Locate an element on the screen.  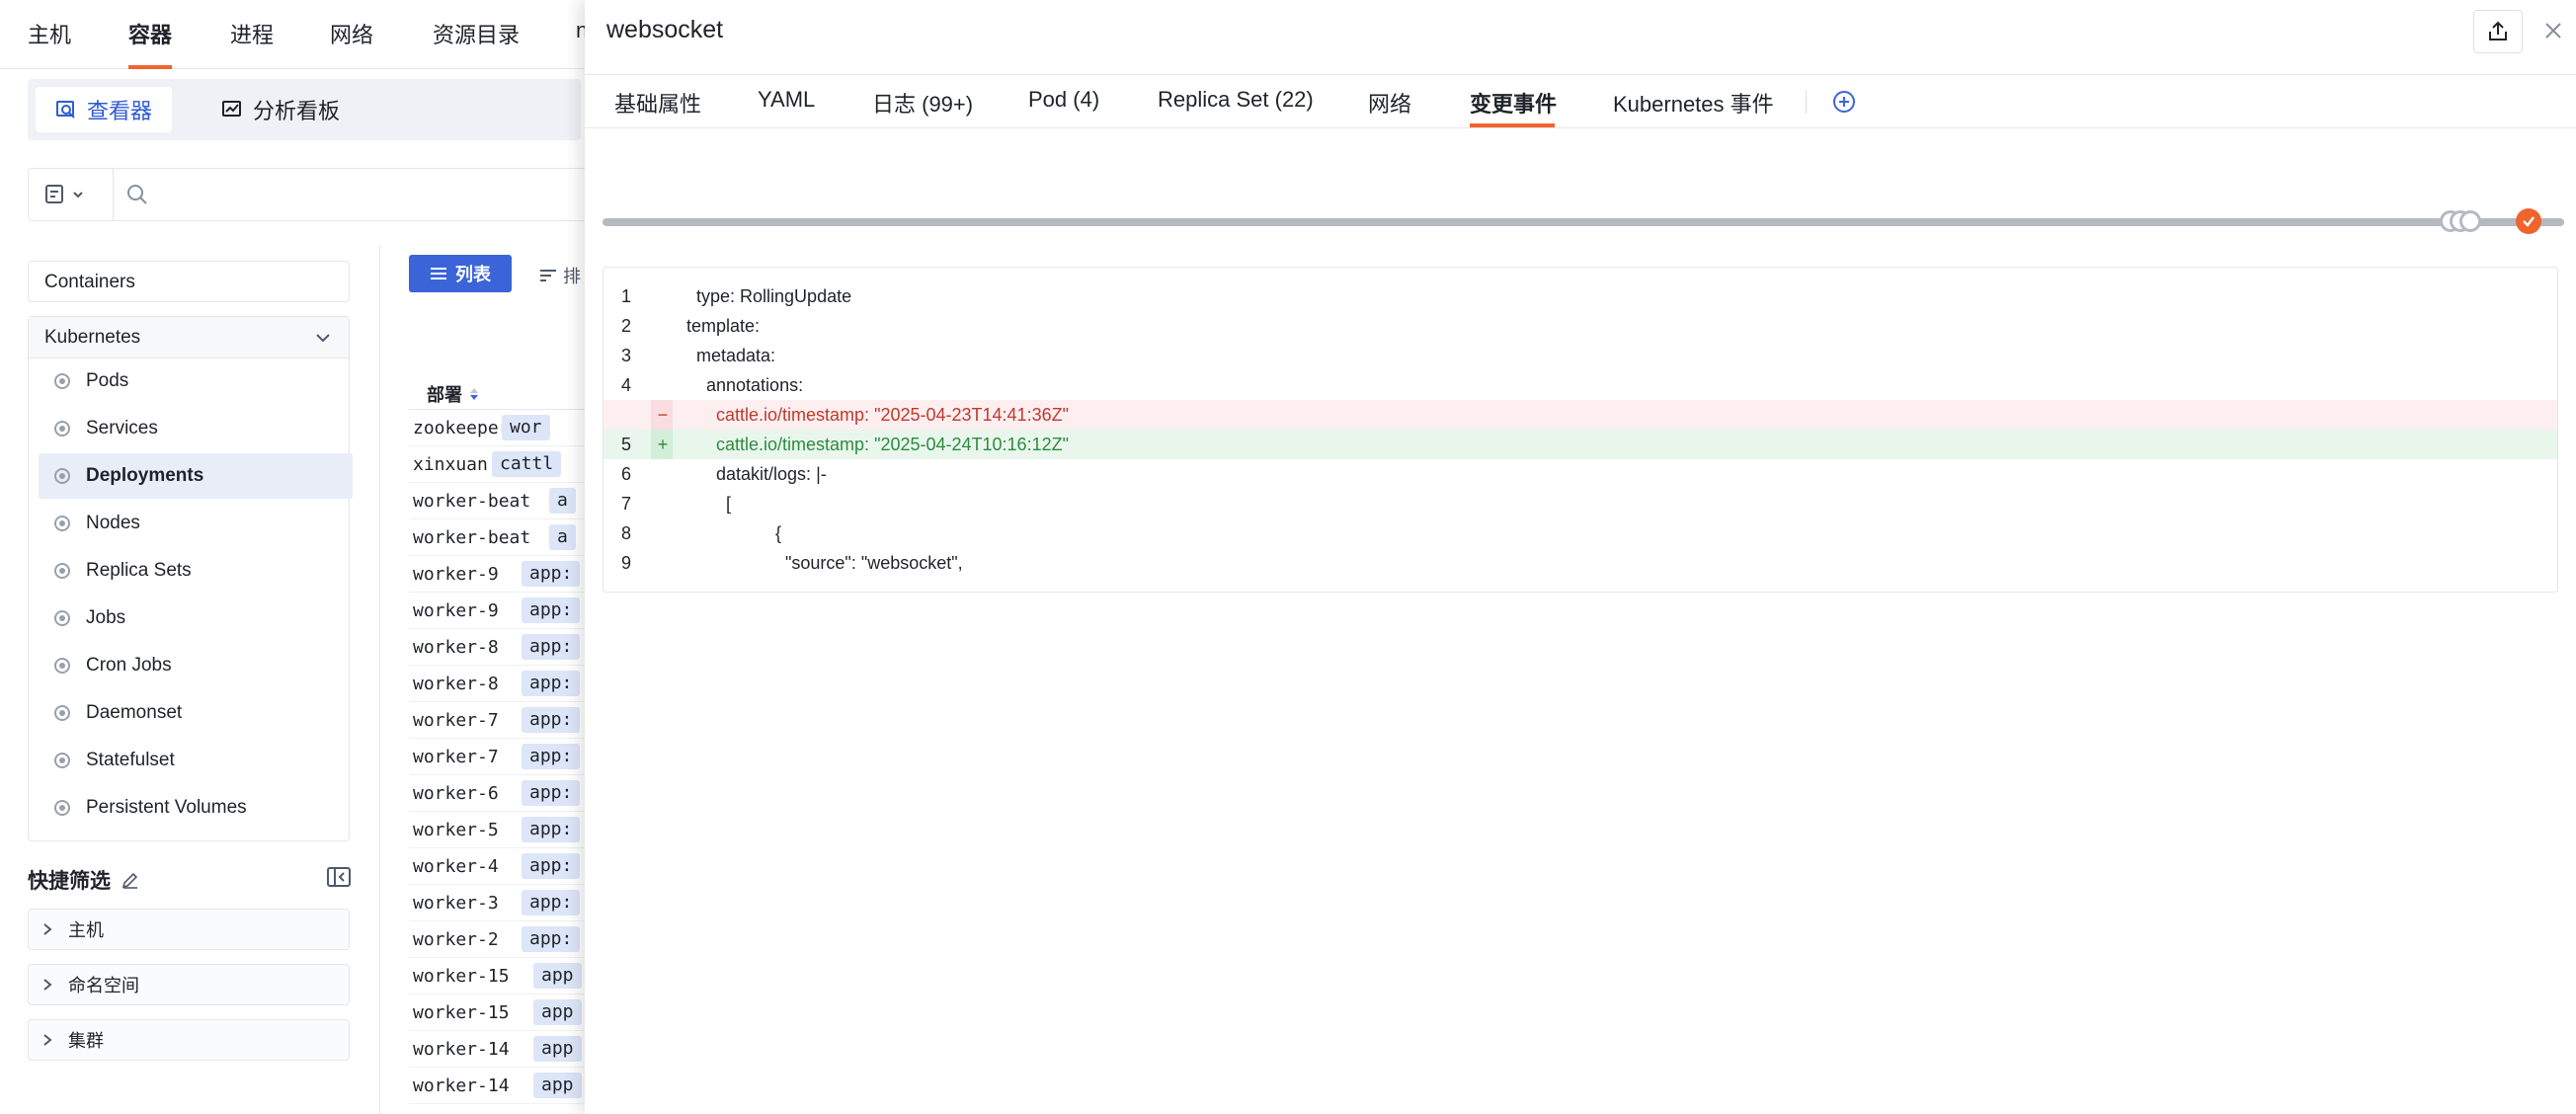
line-text: { is located at coordinates (734, 533).